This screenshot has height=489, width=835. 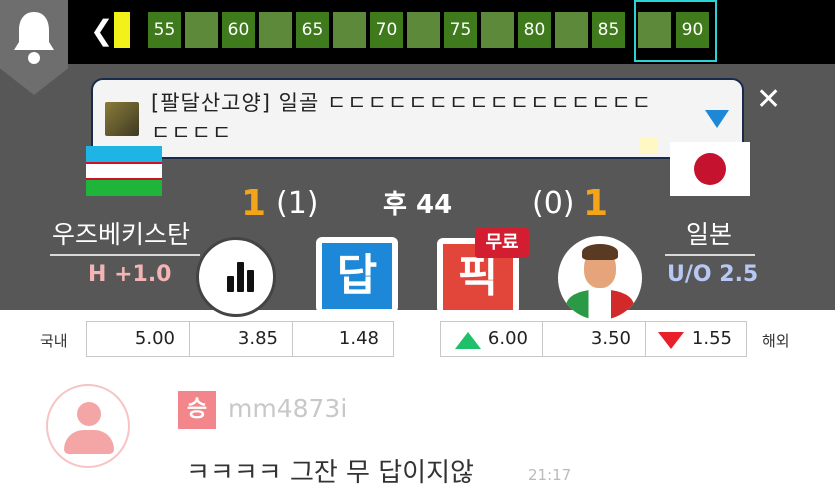 I want to click on odds-cell-draw: 3.85, so click(x=241, y=339).